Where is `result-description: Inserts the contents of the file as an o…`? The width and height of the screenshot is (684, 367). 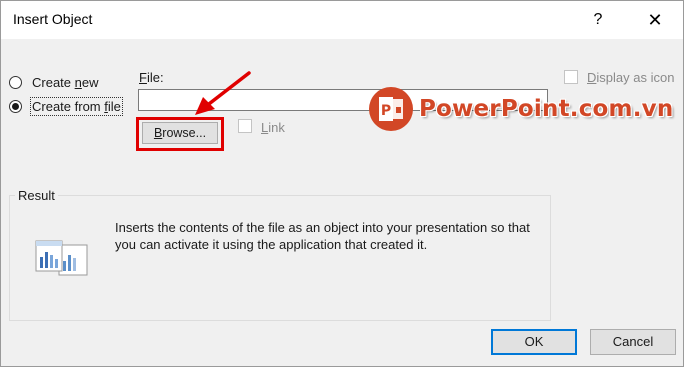 result-description: Inserts the contents of the file as an o… is located at coordinates (322, 236).